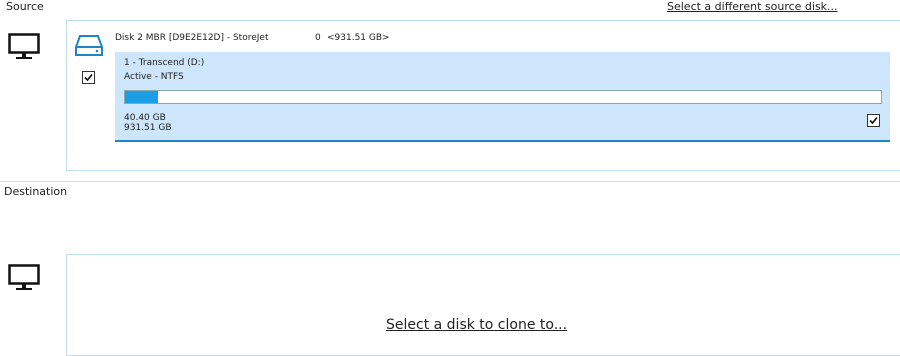  What do you see at coordinates (36, 191) in the screenshot?
I see `destination-section-title: Destination` at bounding box center [36, 191].